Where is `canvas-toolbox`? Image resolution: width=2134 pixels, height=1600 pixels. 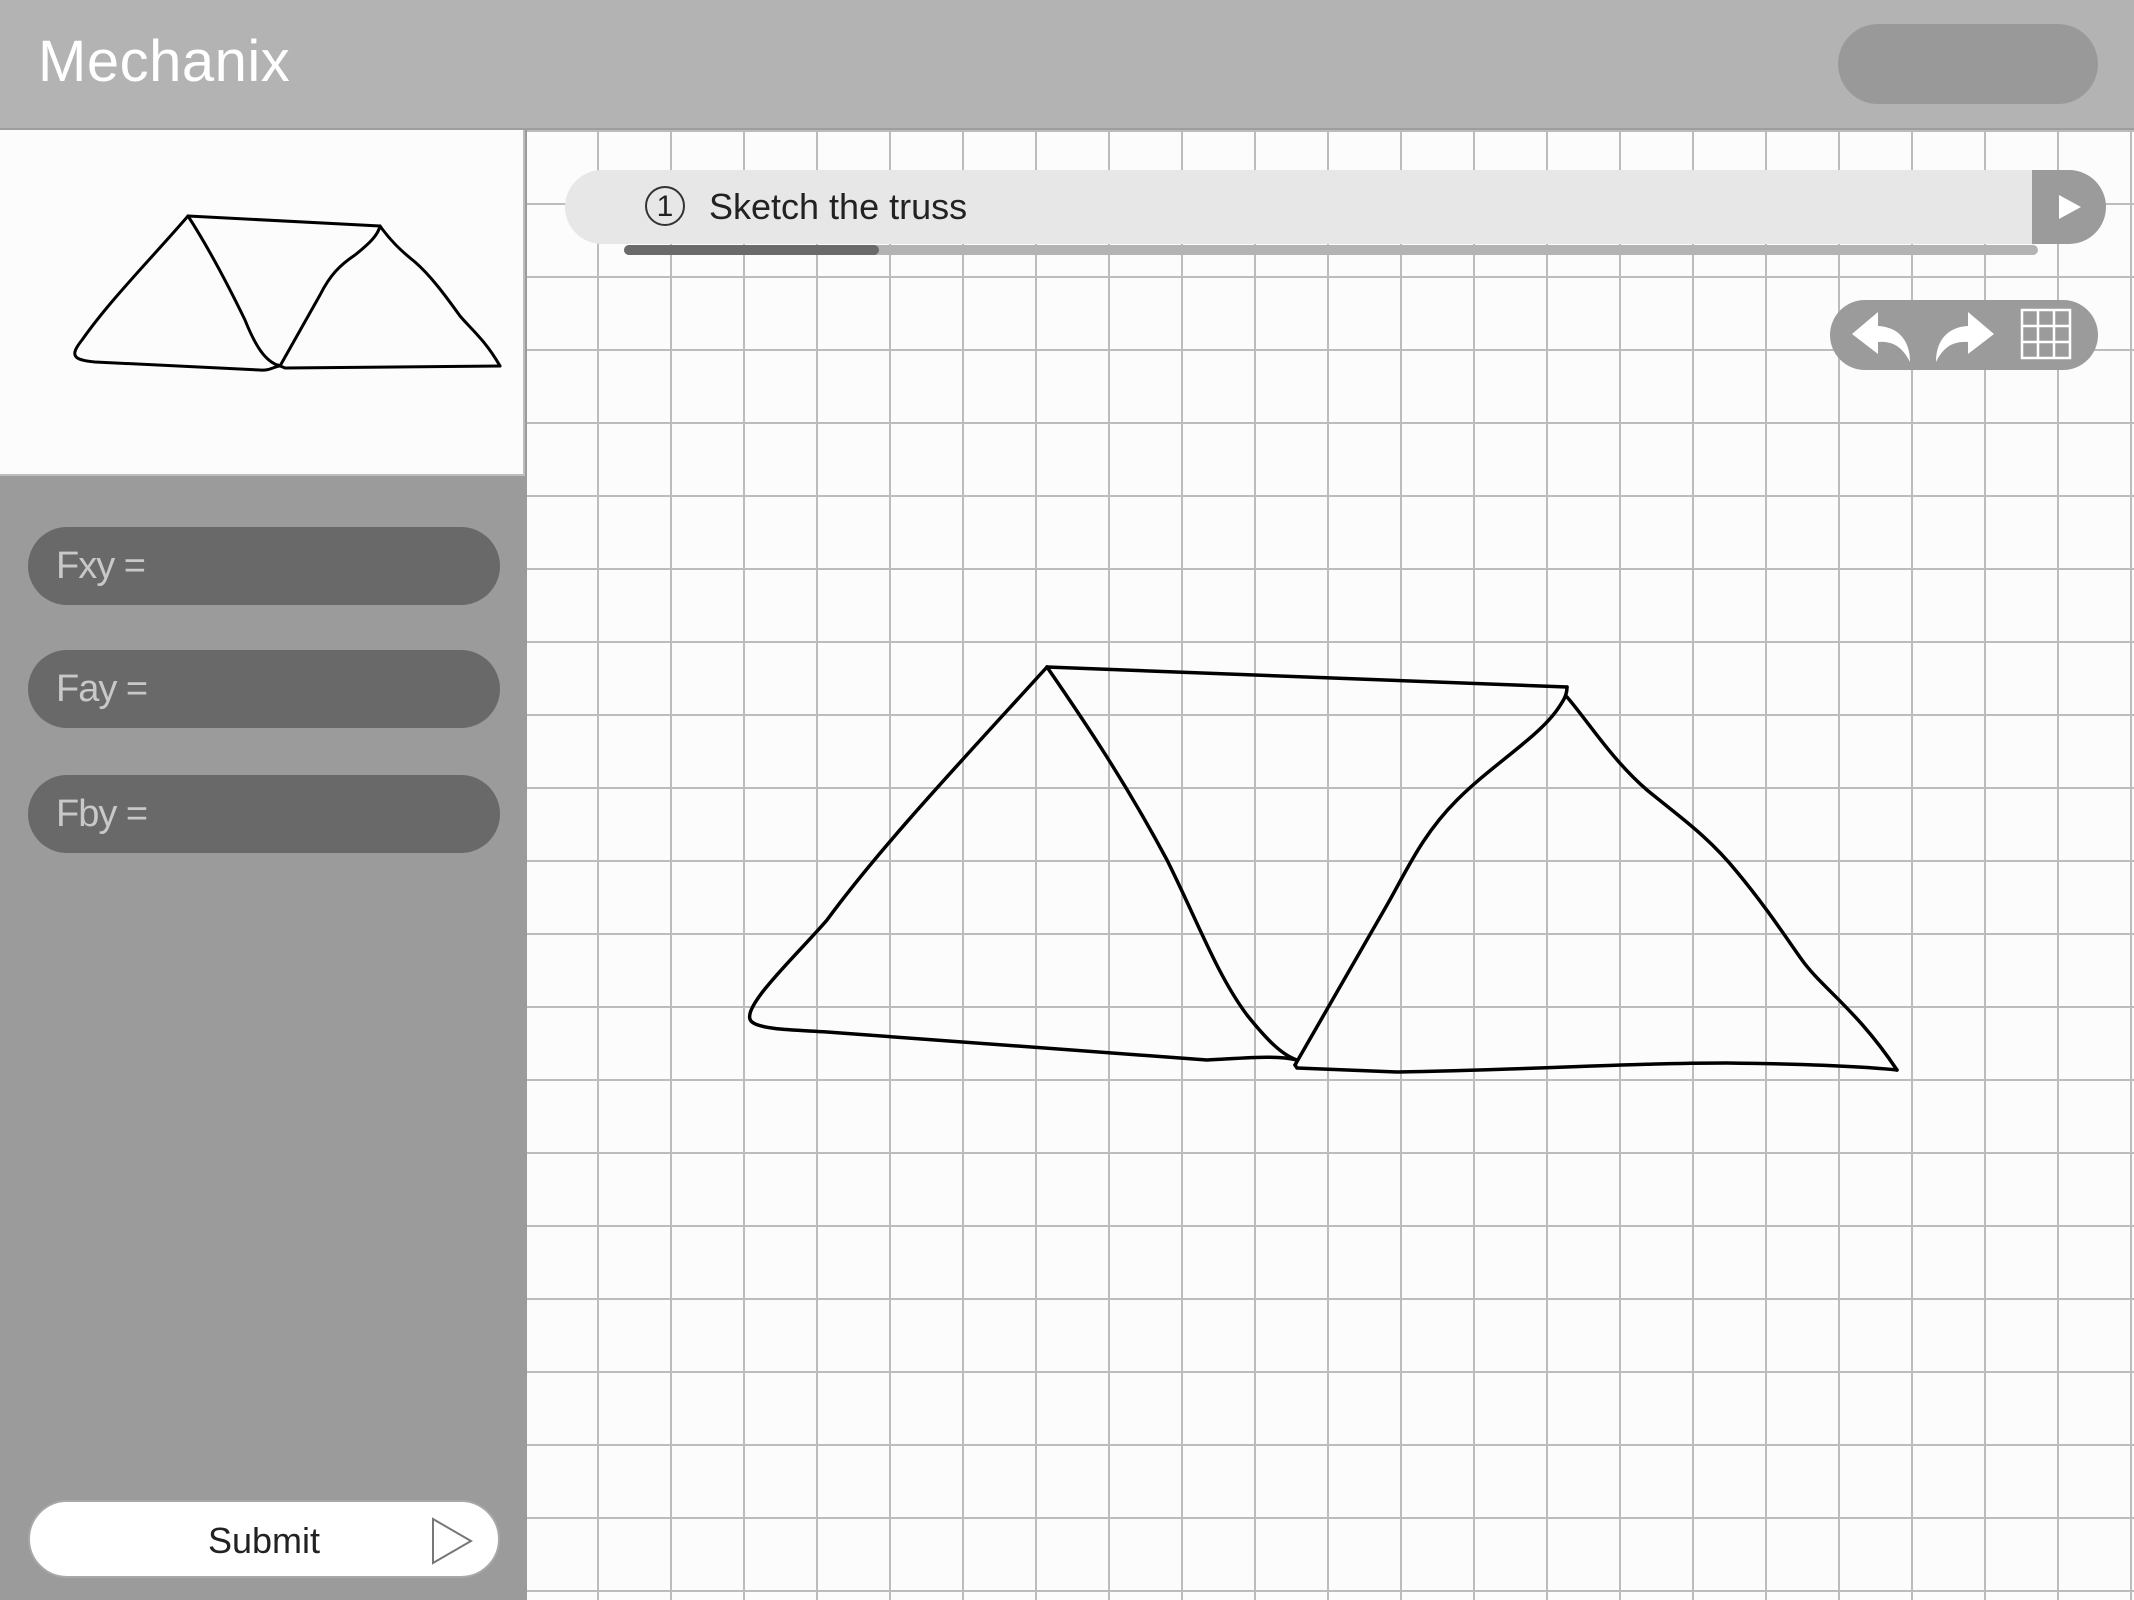
canvas-toolbox is located at coordinates (1964, 335).